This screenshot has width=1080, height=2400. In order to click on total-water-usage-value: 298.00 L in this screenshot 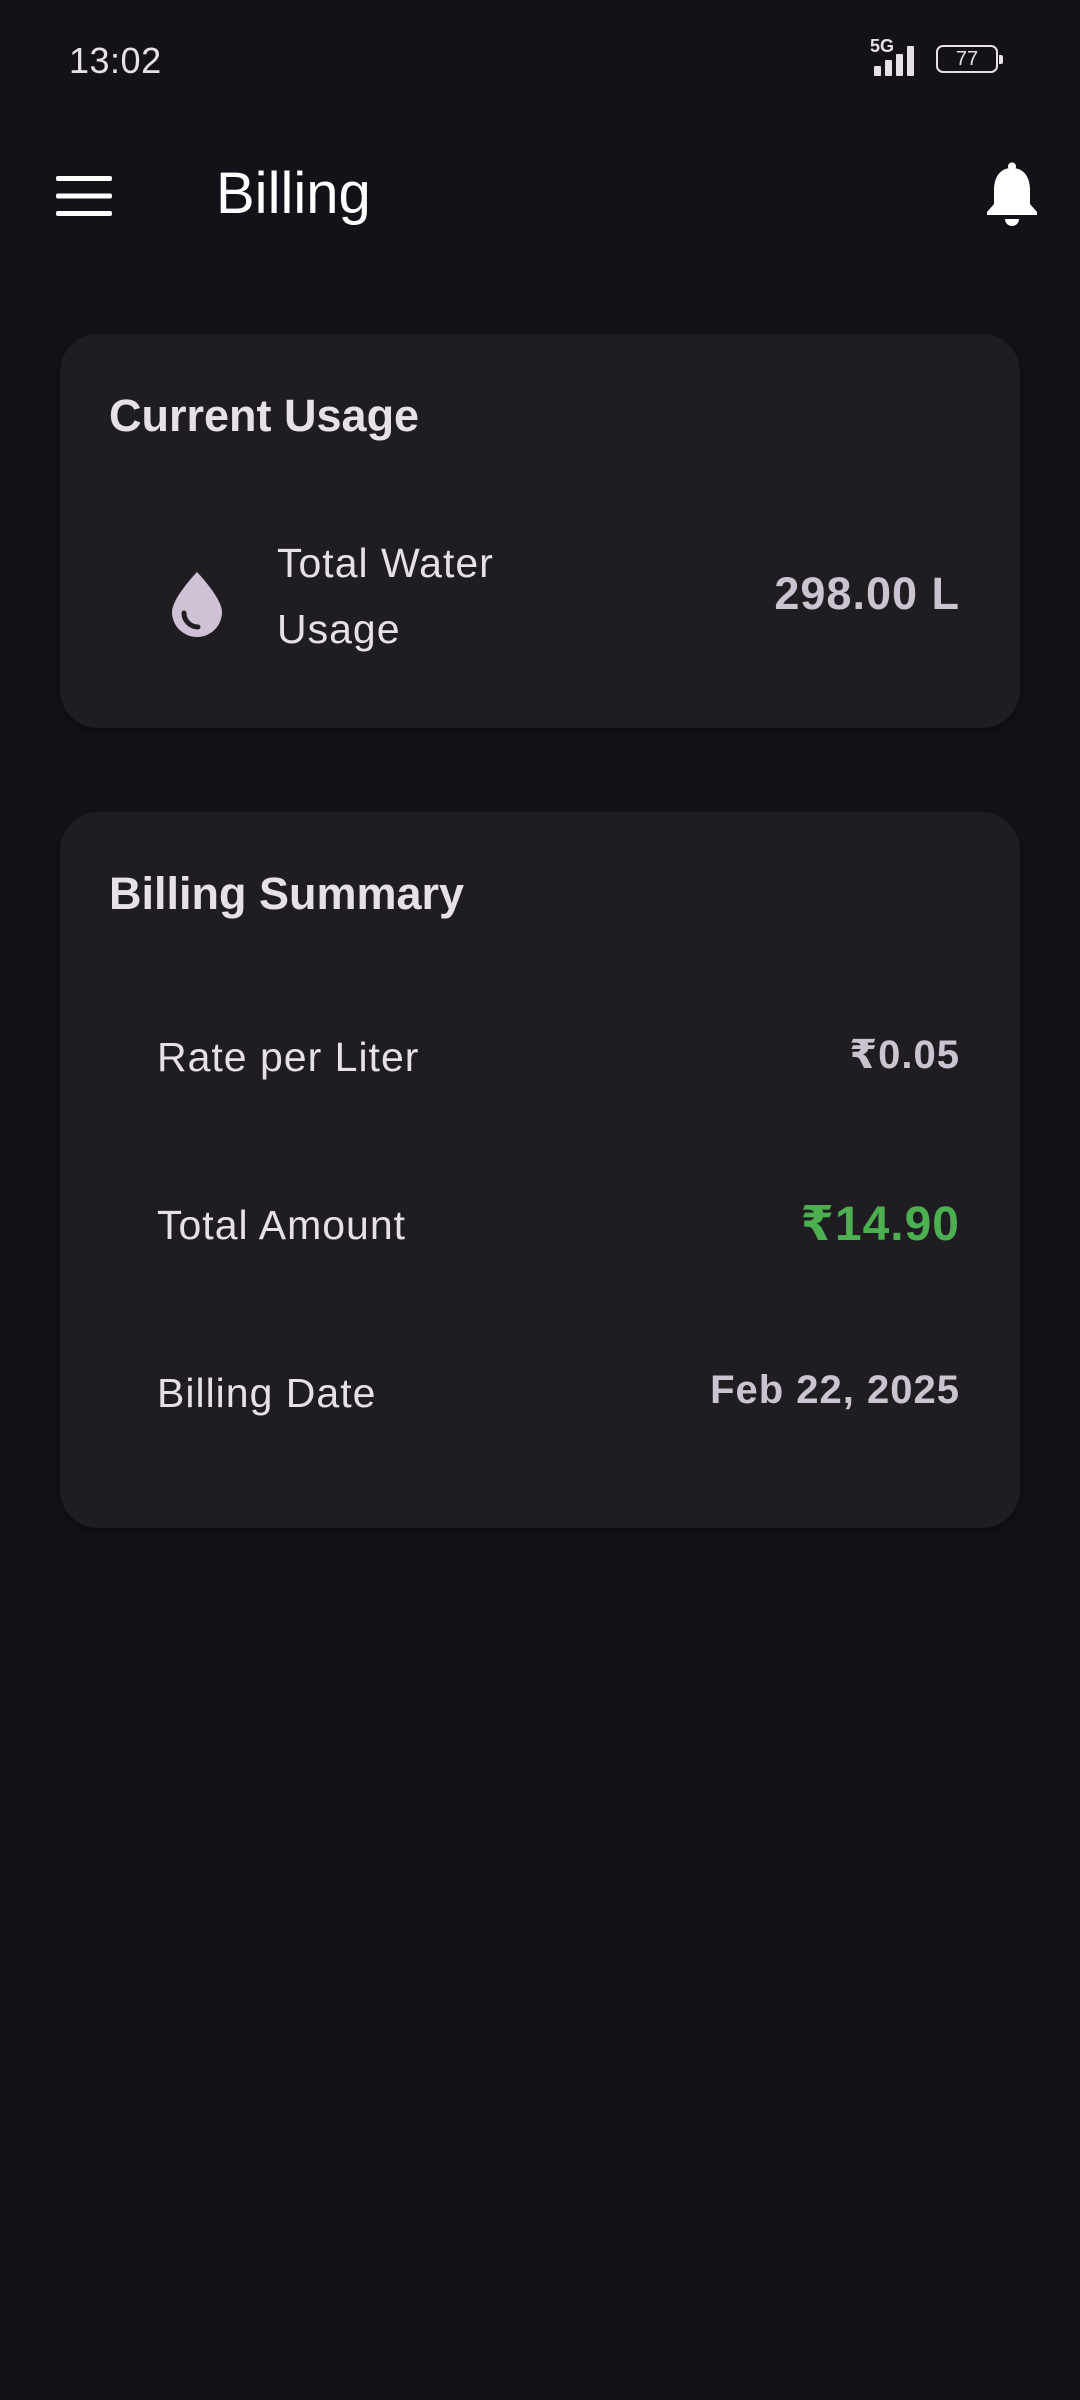, I will do `click(867, 593)`.